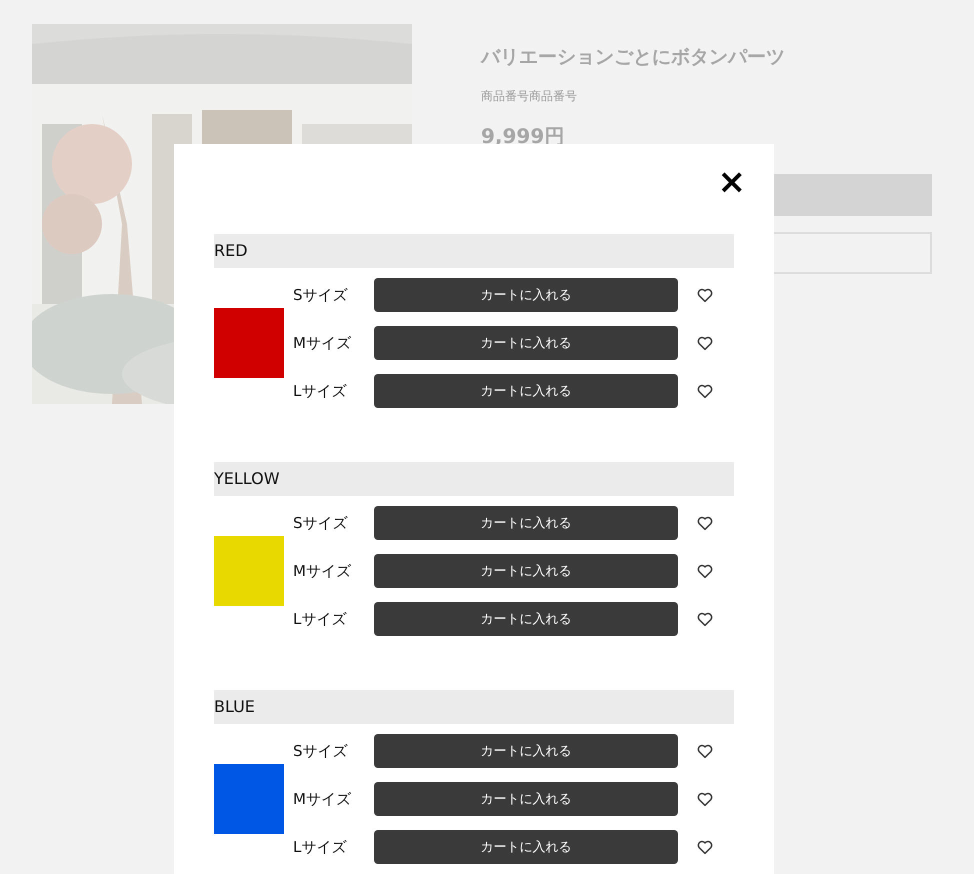  Describe the element at coordinates (732, 182) in the screenshot. I see `close-button: ×` at that location.